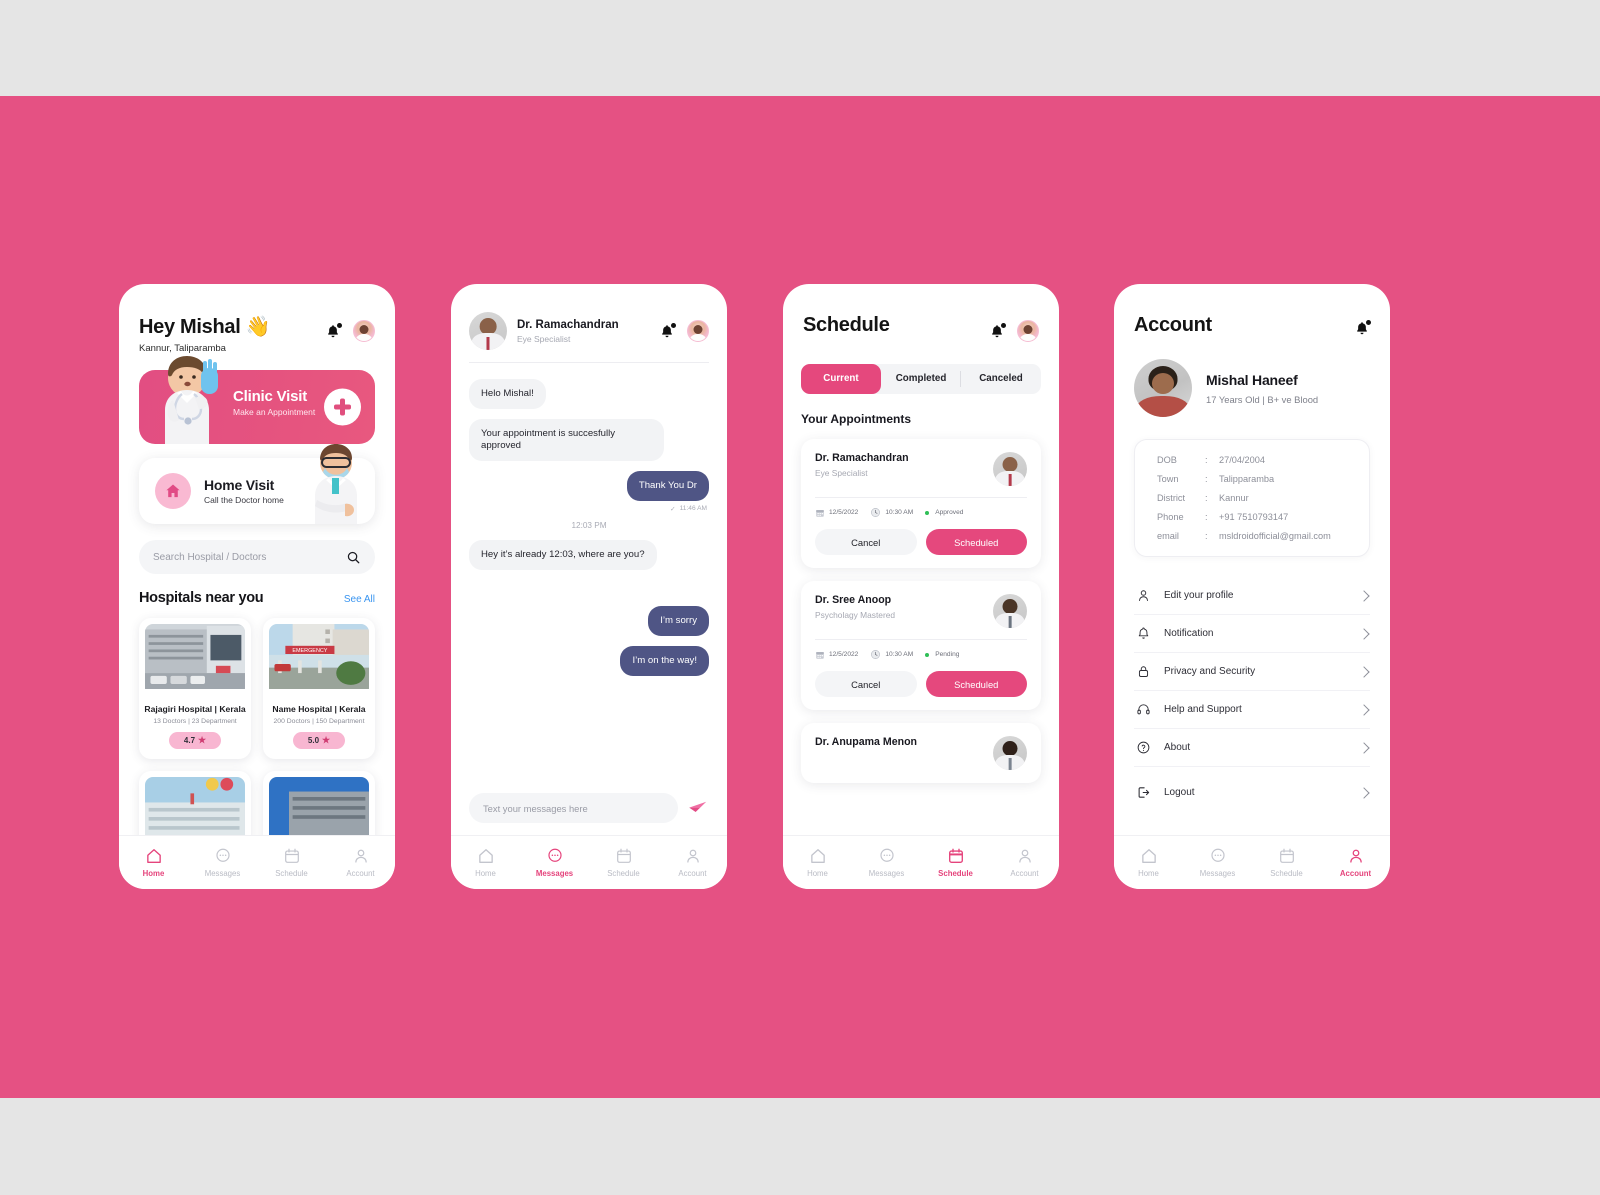  I want to click on menu-item-logout: Logout, so click(1252, 792).